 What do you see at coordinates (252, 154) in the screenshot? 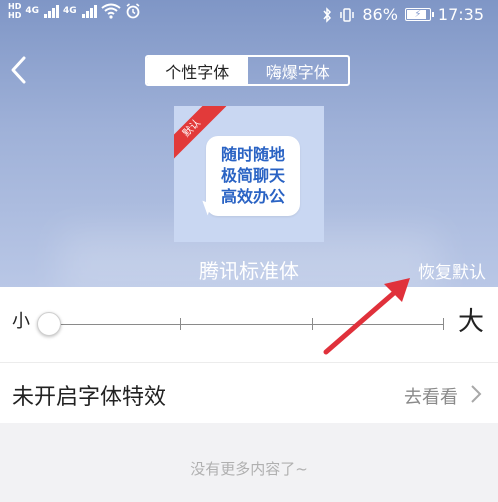
I see `preview-line-1: 随时随地` at bounding box center [252, 154].